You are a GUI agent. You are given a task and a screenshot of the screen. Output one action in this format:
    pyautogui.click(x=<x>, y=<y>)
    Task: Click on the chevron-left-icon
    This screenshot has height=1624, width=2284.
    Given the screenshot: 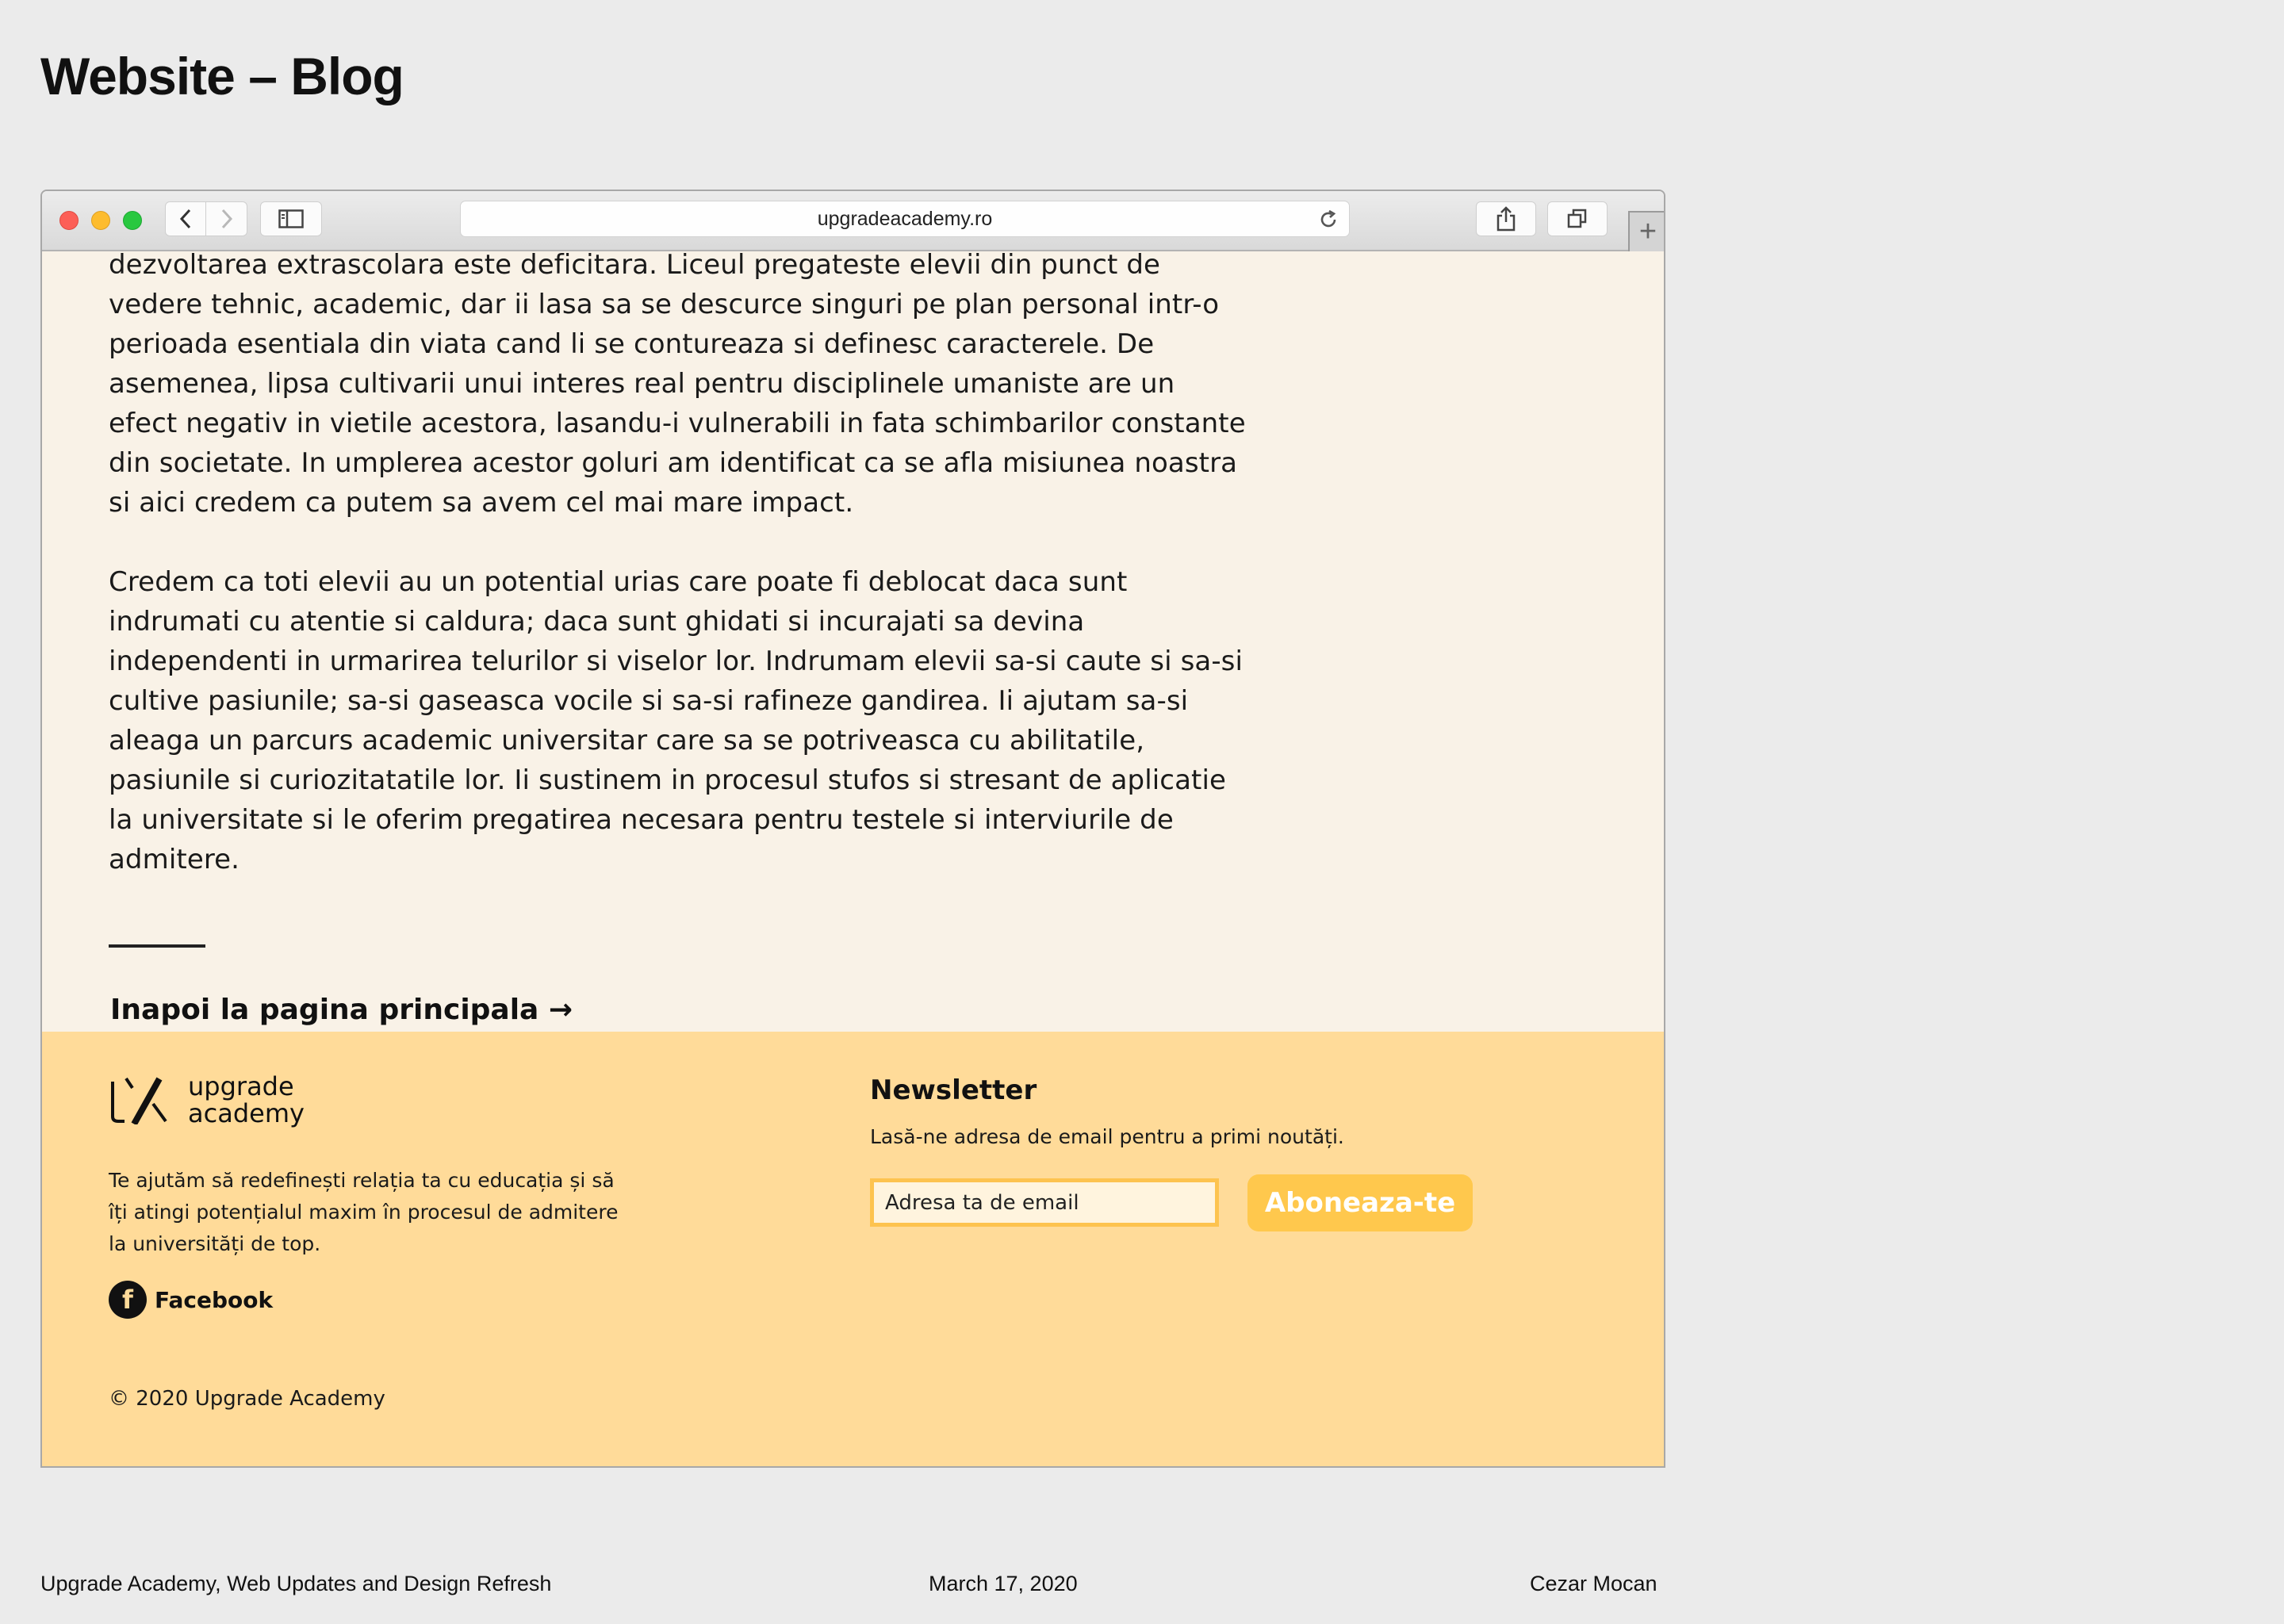 What is the action you would take?
    pyautogui.click(x=185, y=219)
    